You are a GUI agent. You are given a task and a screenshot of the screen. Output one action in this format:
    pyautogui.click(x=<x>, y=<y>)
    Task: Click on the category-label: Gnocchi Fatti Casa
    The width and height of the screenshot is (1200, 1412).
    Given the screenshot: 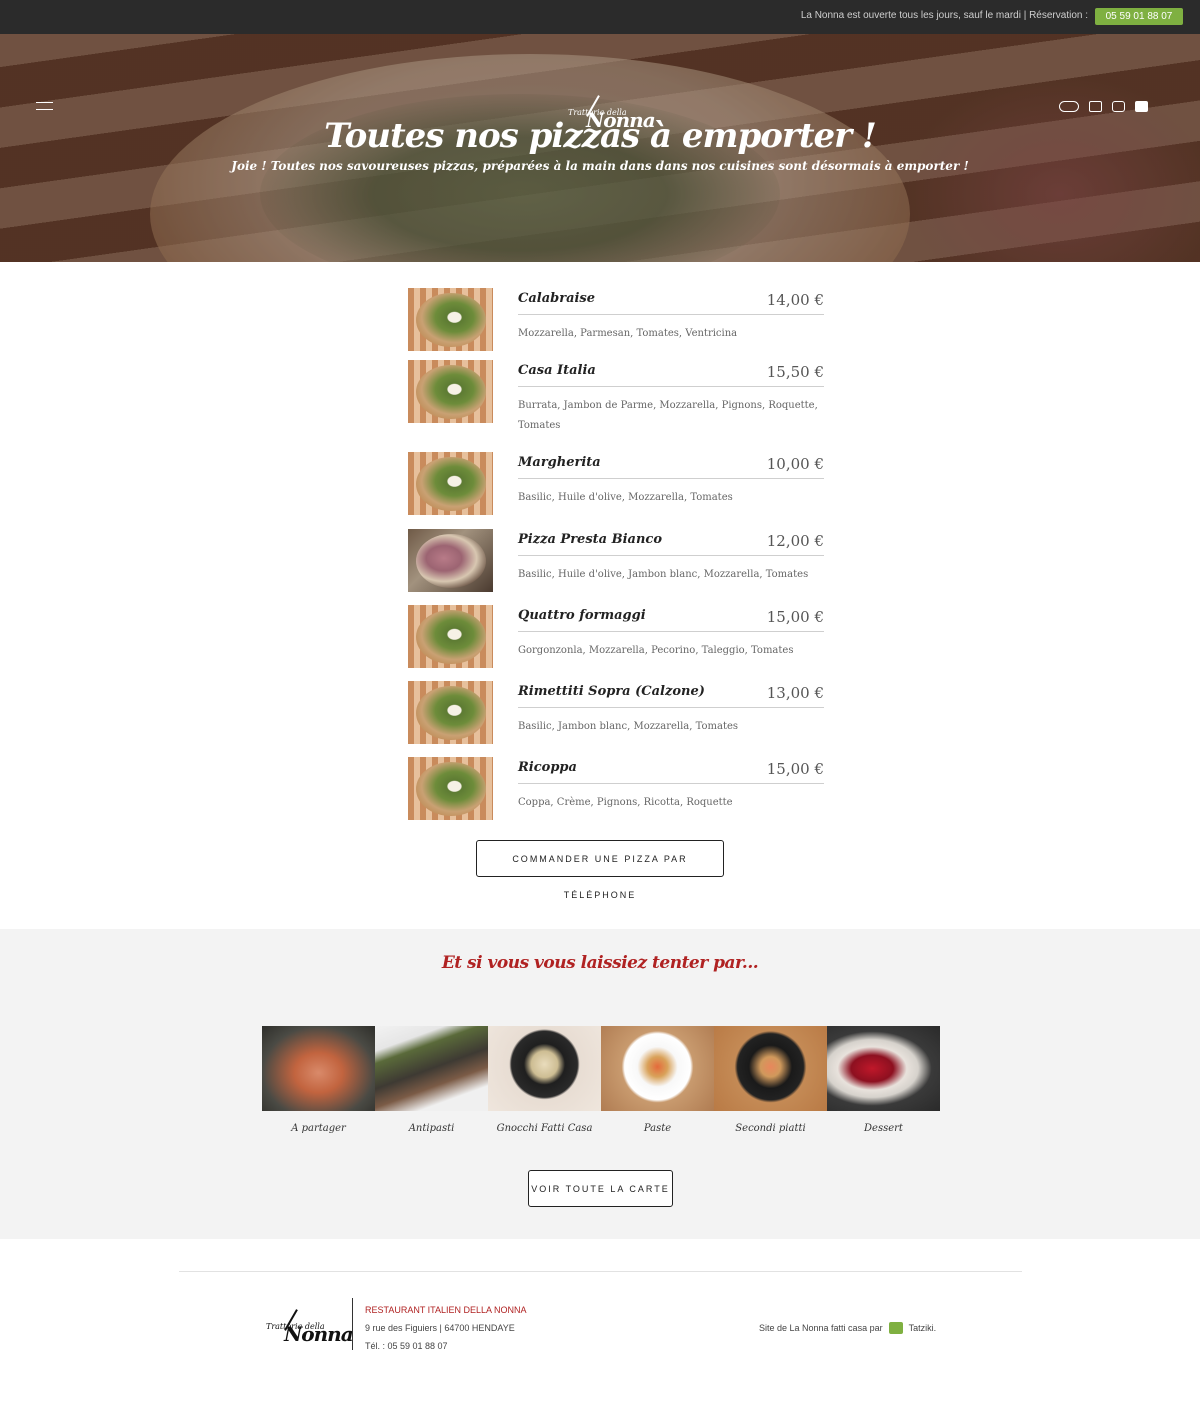 What is the action you would take?
    pyautogui.click(x=544, y=1128)
    